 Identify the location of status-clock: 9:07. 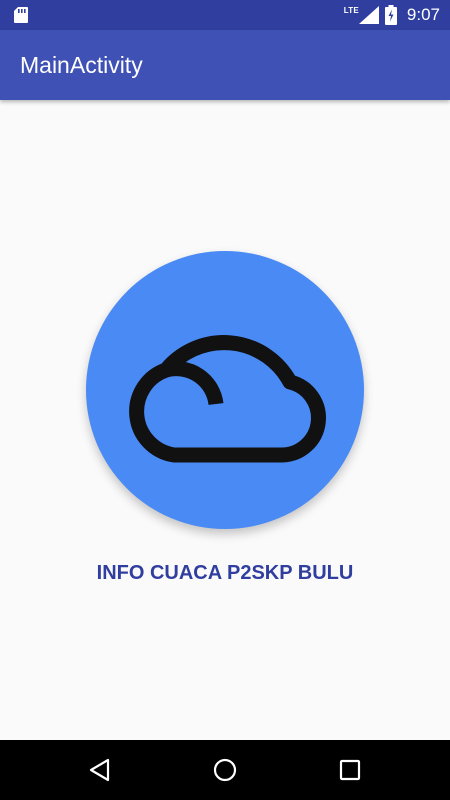
(423, 14).